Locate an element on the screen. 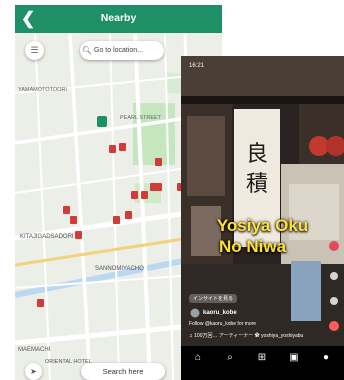  music-info: ♫ 100万回… アーティーナー ✿ yoshiya_yoshiyabu is located at coordinates (264, 335).